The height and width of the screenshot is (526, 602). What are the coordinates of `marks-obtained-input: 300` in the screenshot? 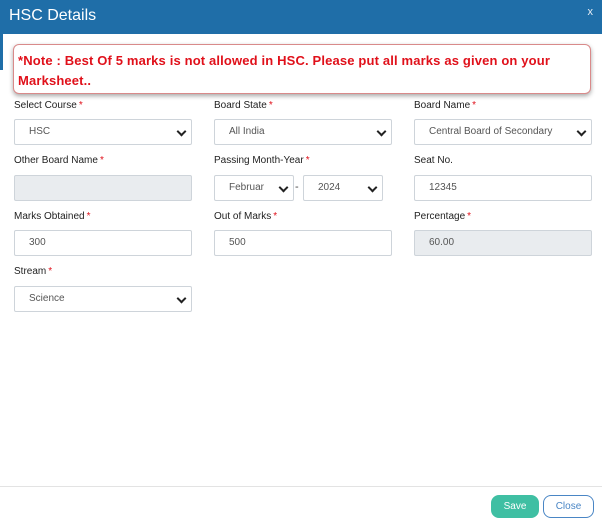 It's located at (103, 243).